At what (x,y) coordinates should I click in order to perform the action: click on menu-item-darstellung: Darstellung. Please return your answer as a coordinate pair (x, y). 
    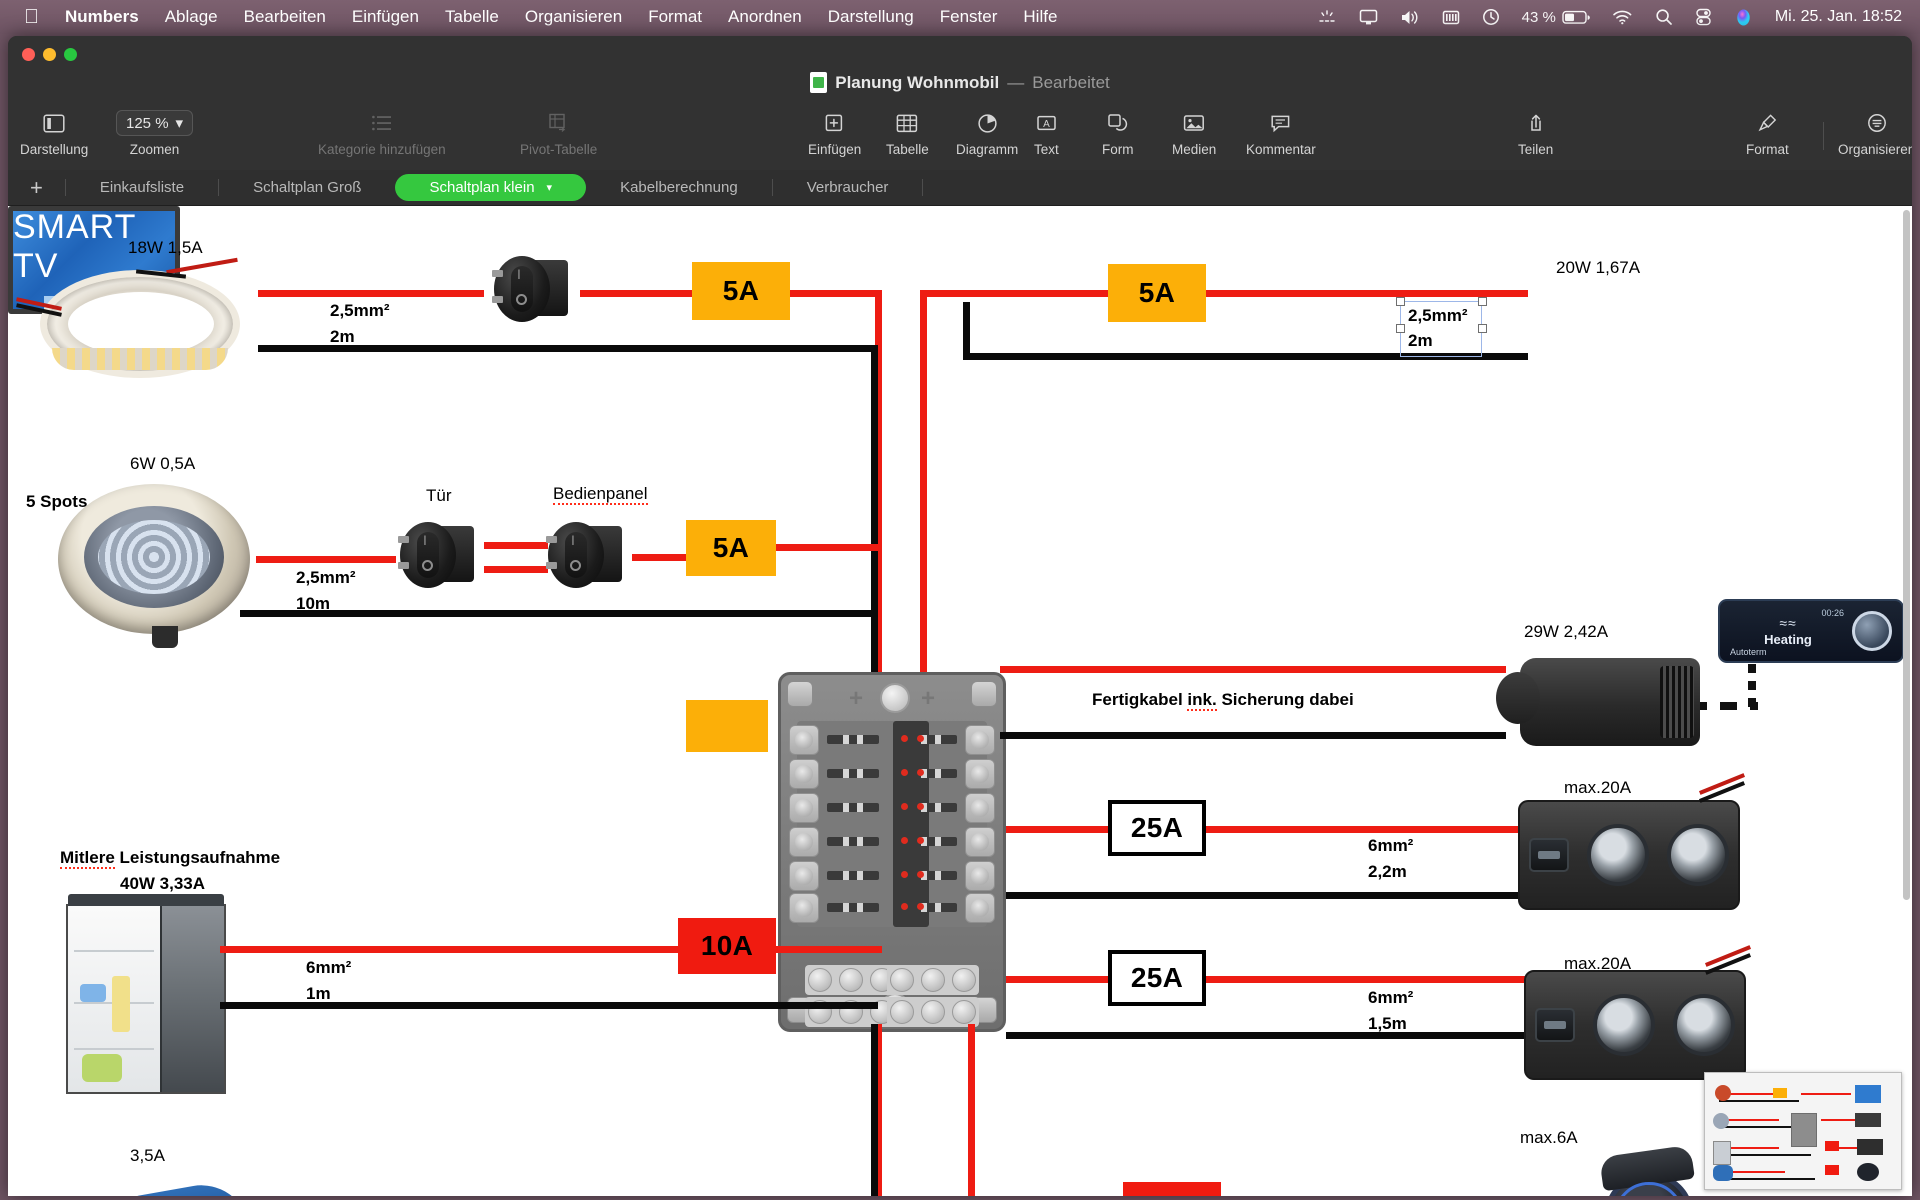
    Looking at the image, I should click on (871, 17).